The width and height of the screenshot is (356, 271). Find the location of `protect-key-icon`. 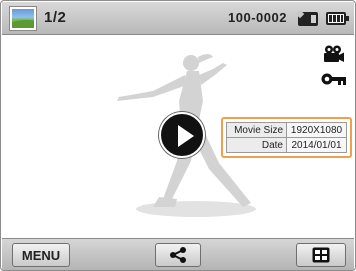

protect-key-icon is located at coordinates (333, 79).